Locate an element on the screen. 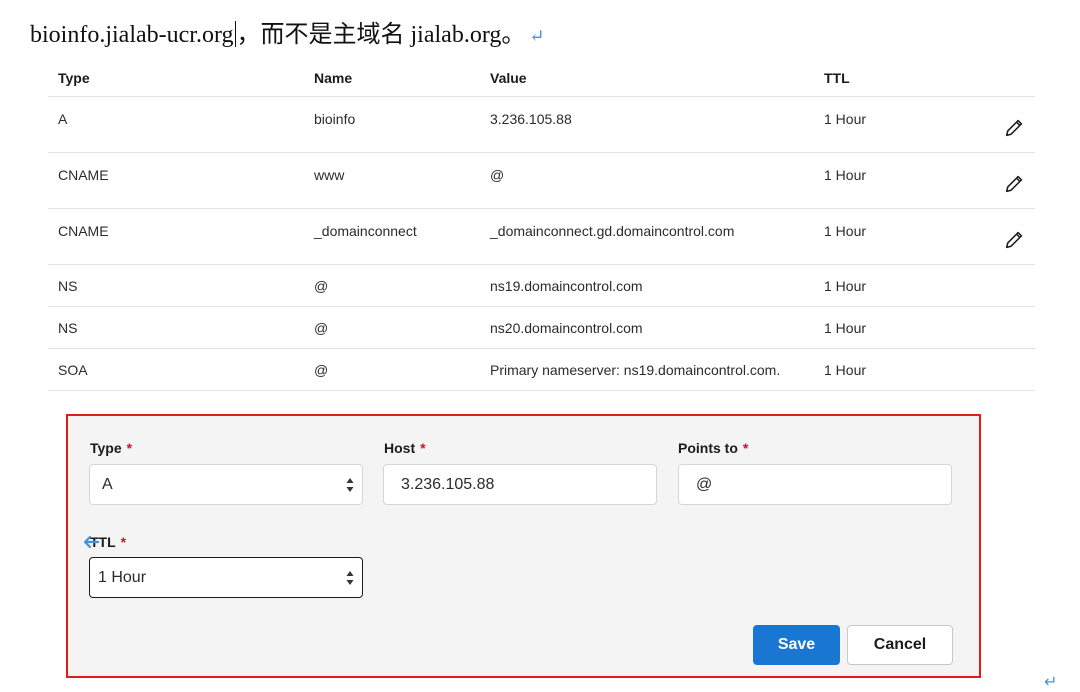 This screenshot has width=1080, height=692. row-type: SOA is located at coordinates (176, 369).